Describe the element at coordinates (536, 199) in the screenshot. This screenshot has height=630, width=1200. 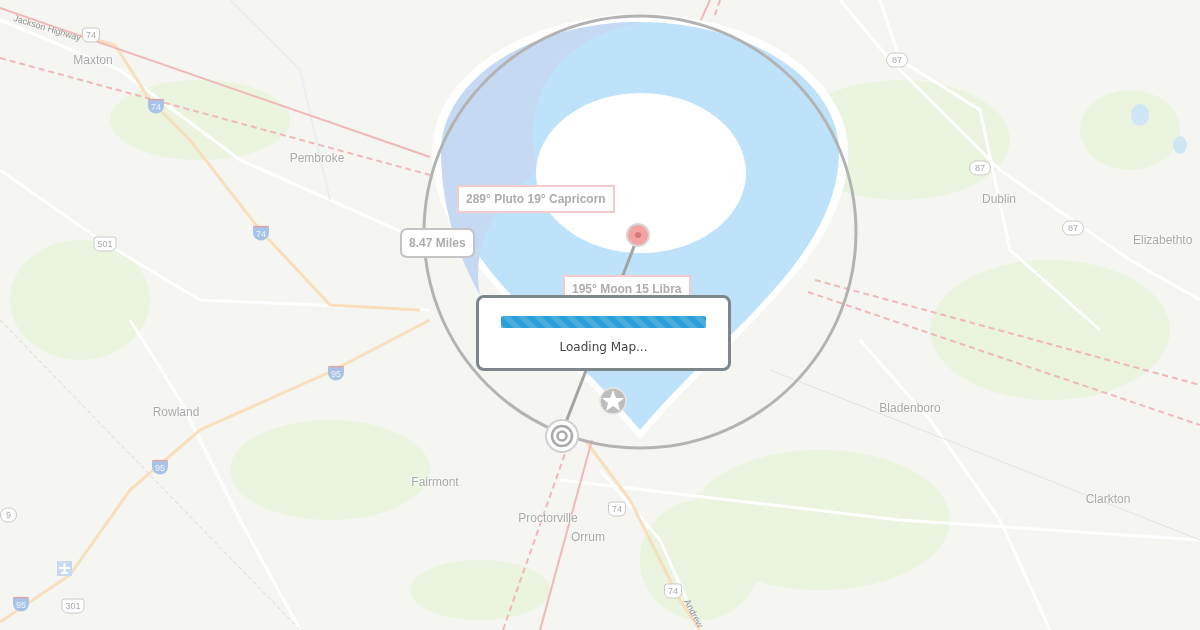
I see `planet-label: 289° Pluto 19° Capricorn` at that location.